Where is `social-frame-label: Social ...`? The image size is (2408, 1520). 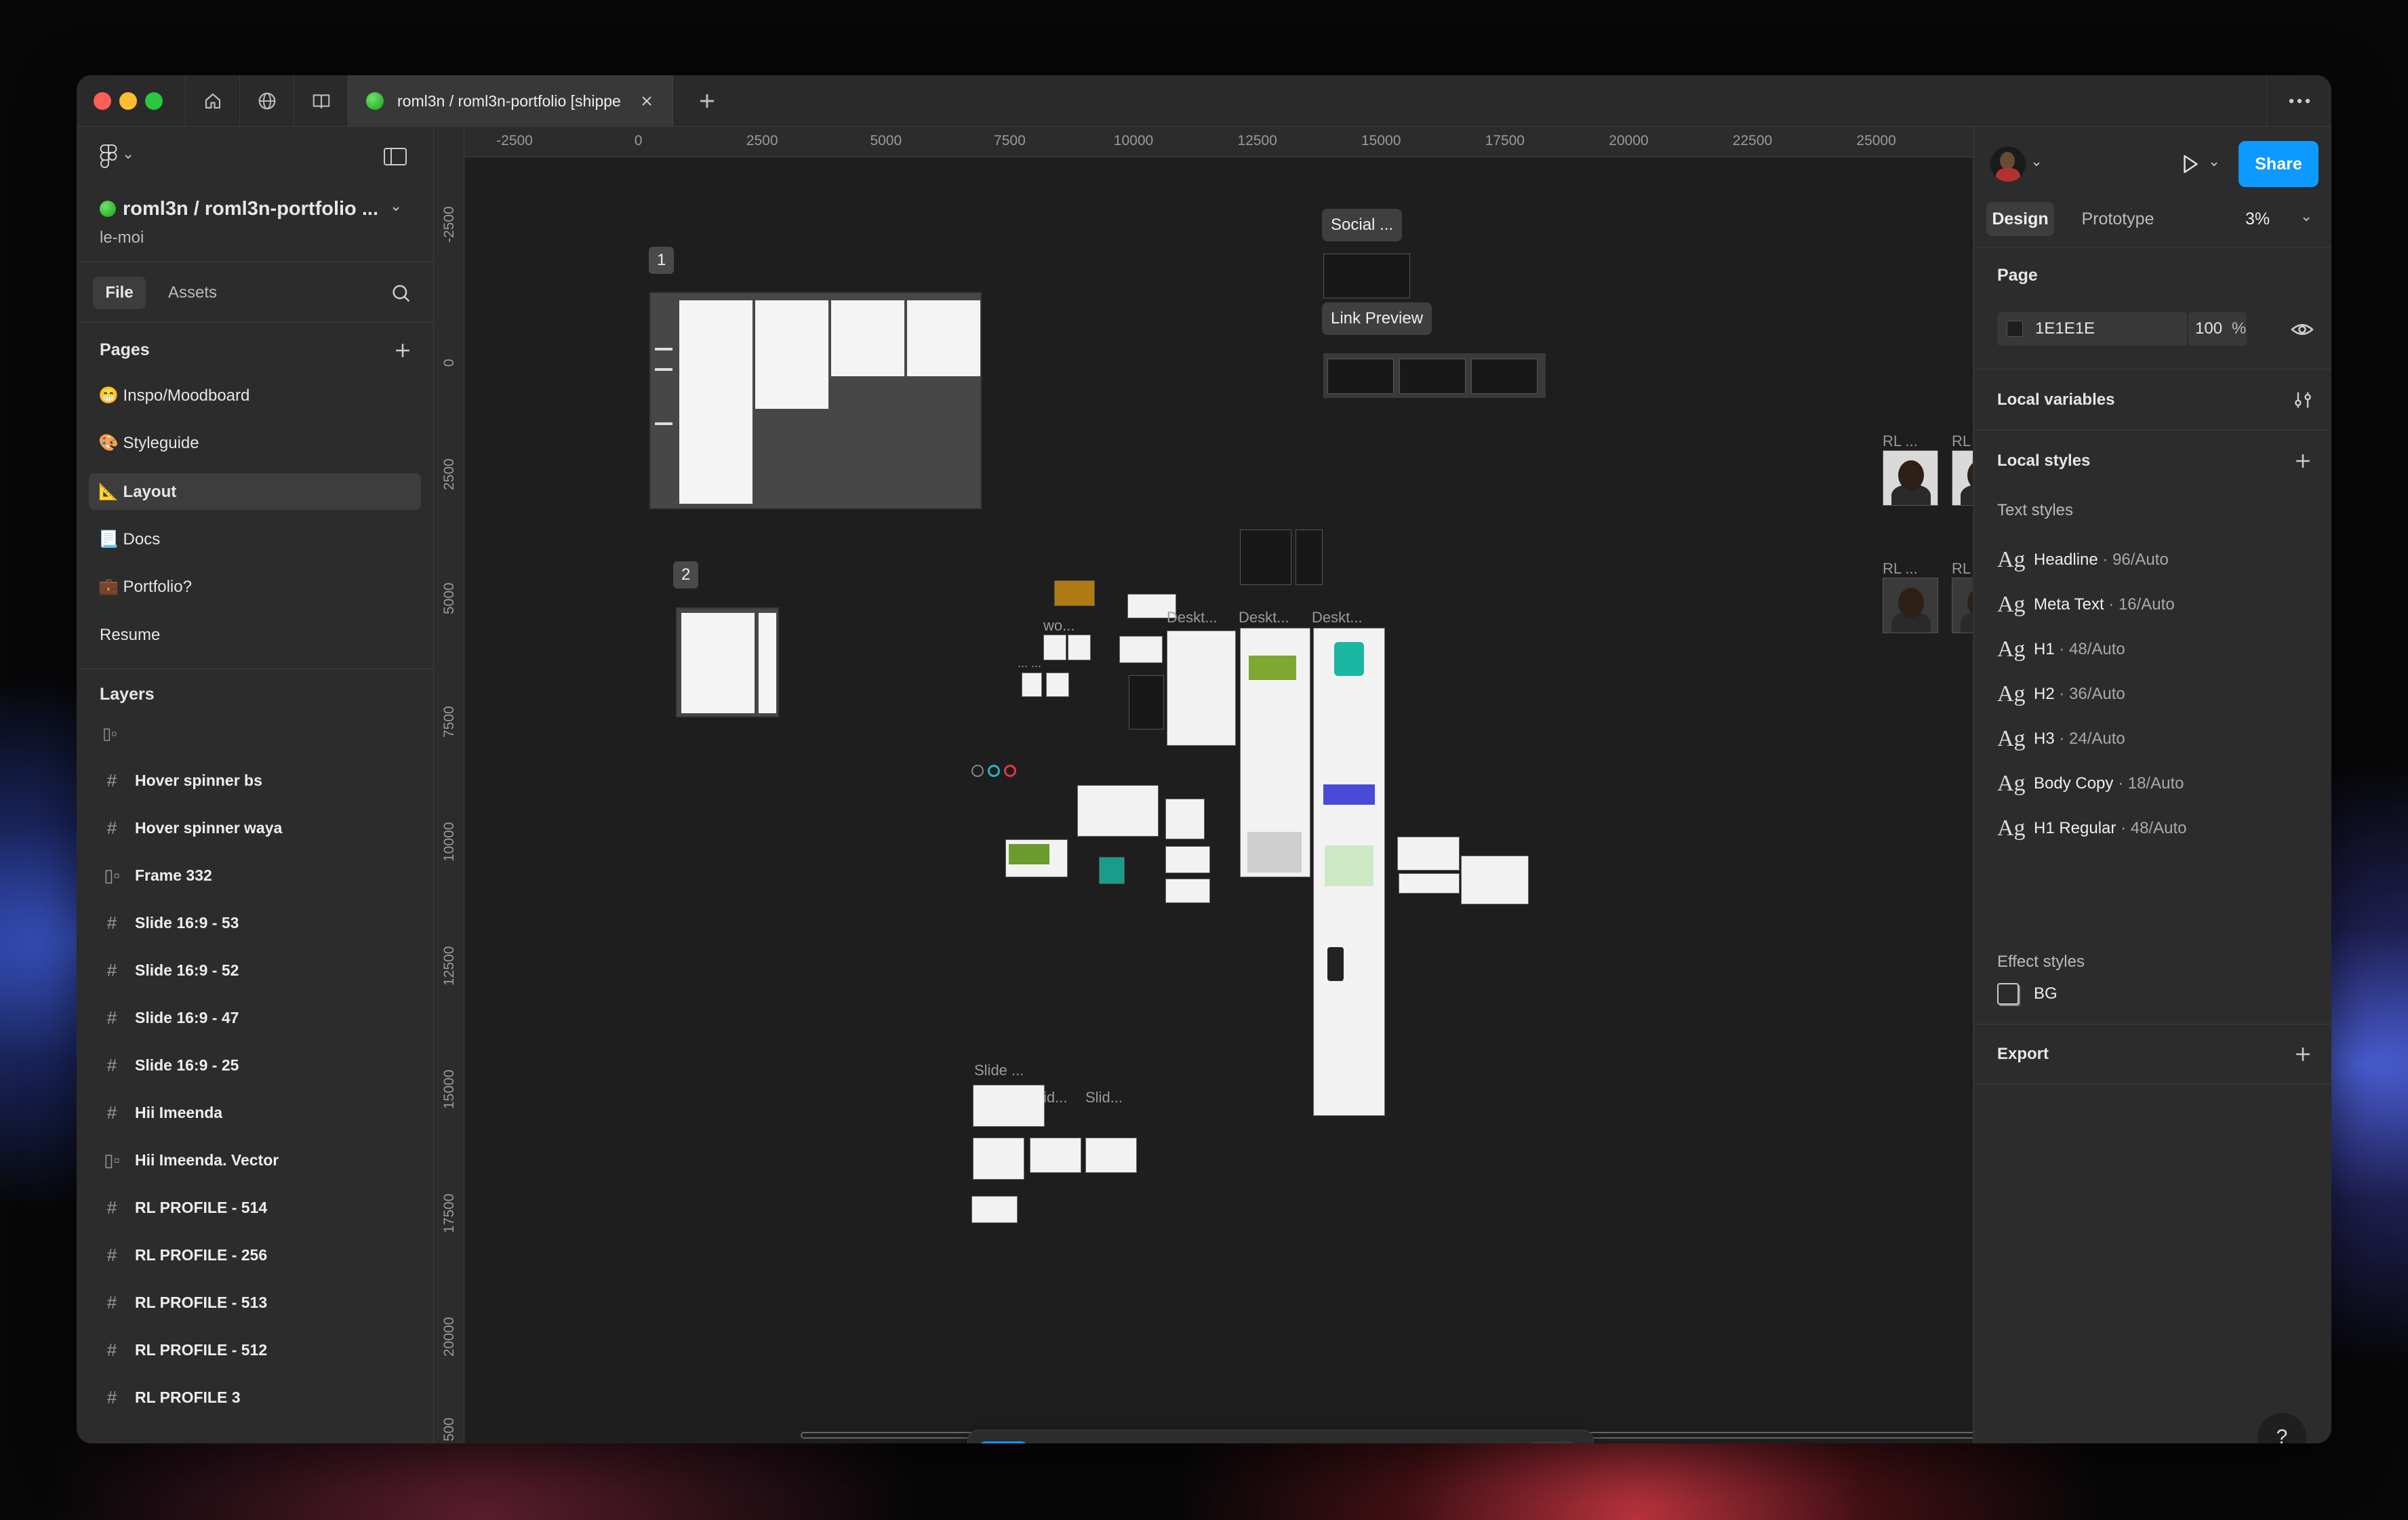 social-frame-label: Social ... is located at coordinates (1362, 225).